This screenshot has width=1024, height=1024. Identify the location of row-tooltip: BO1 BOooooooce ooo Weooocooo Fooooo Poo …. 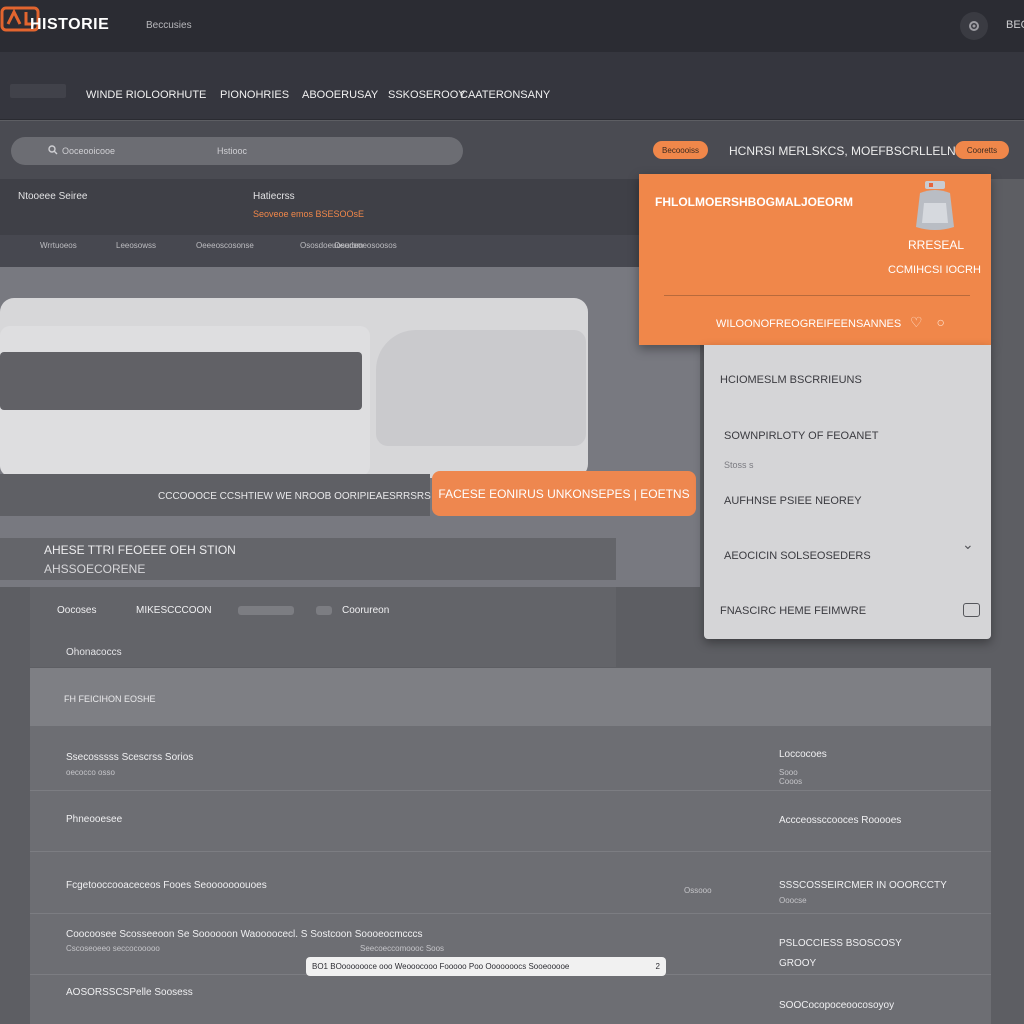
(486, 966).